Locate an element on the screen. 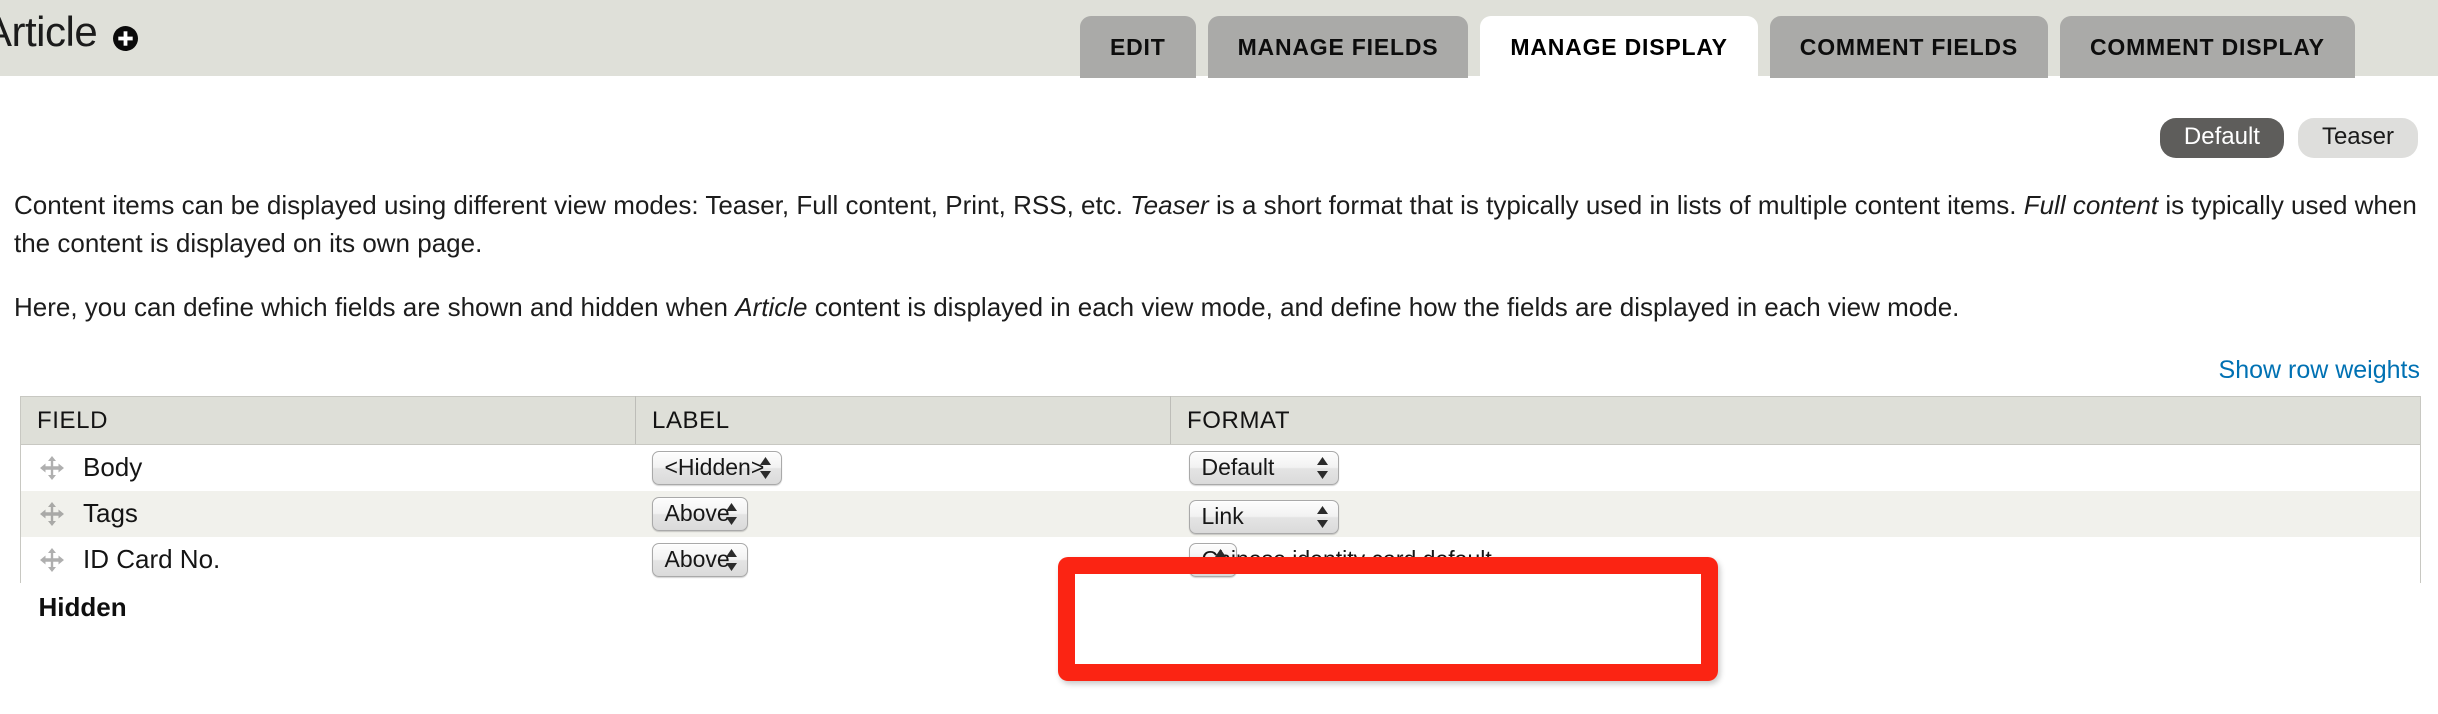  format-select-wrapper-tags: Link is located at coordinates (1796, 514).